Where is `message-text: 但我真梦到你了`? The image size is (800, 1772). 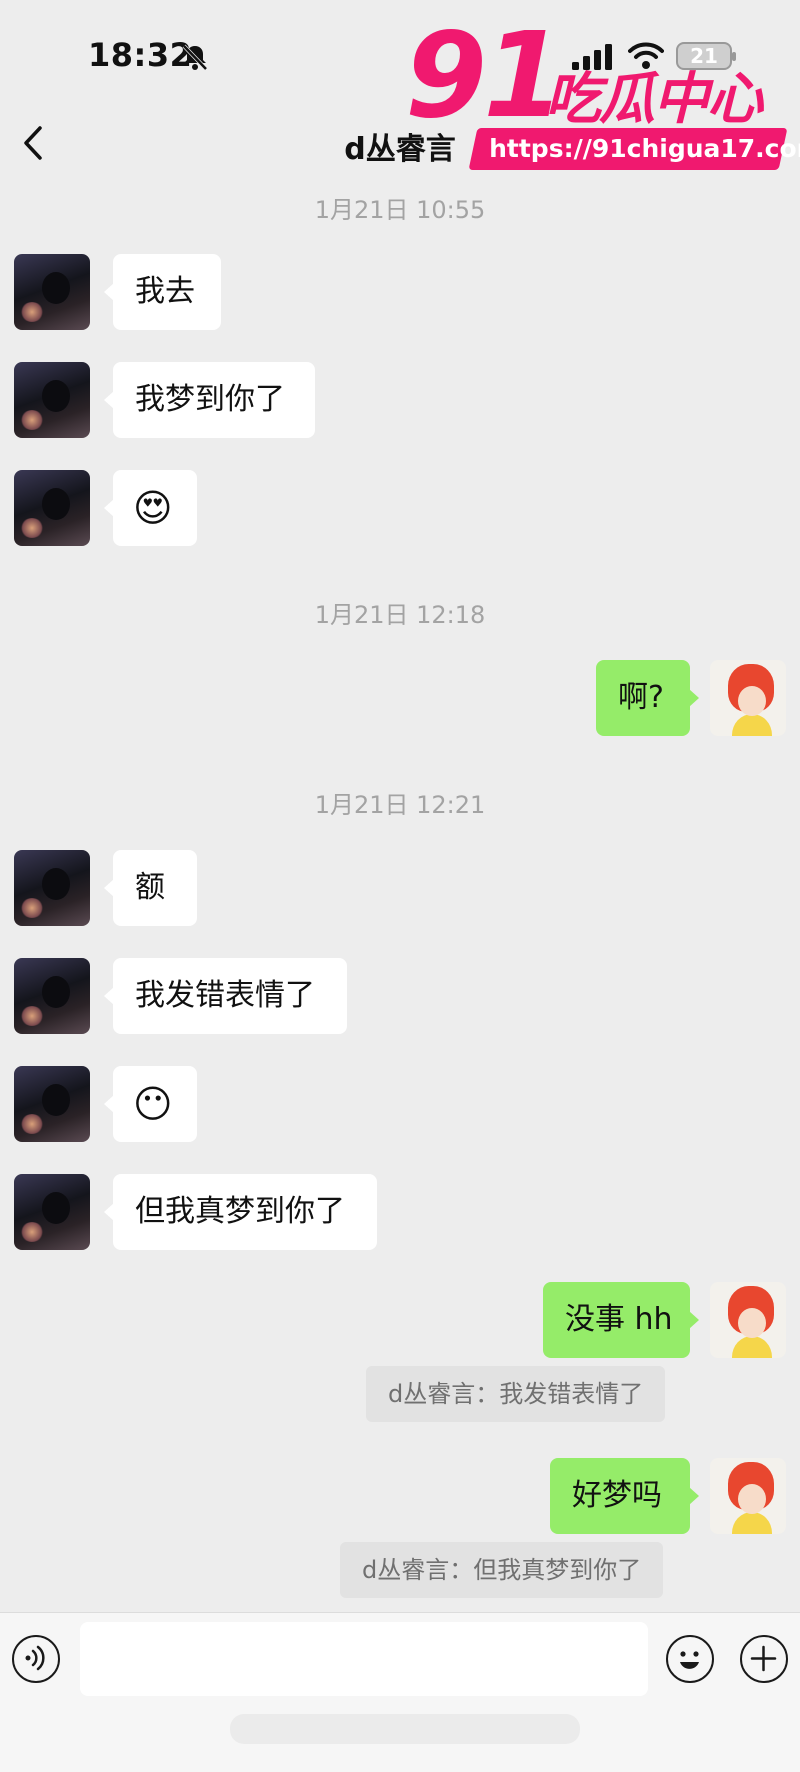 message-text: 但我真梦到你了 is located at coordinates (240, 1211).